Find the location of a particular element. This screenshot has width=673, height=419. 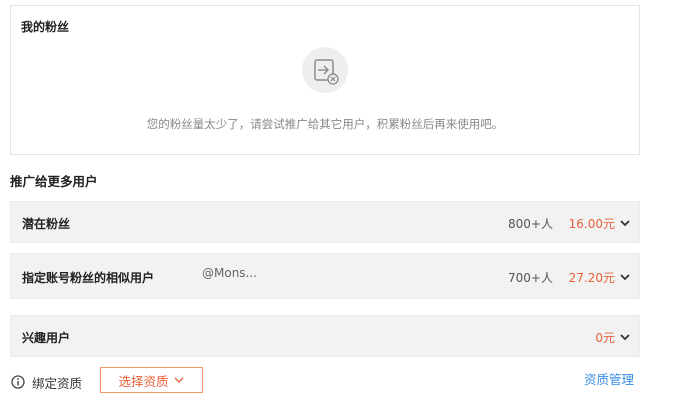

promote-row-interest-users: 兴趣用户 0元 is located at coordinates (325, 336).